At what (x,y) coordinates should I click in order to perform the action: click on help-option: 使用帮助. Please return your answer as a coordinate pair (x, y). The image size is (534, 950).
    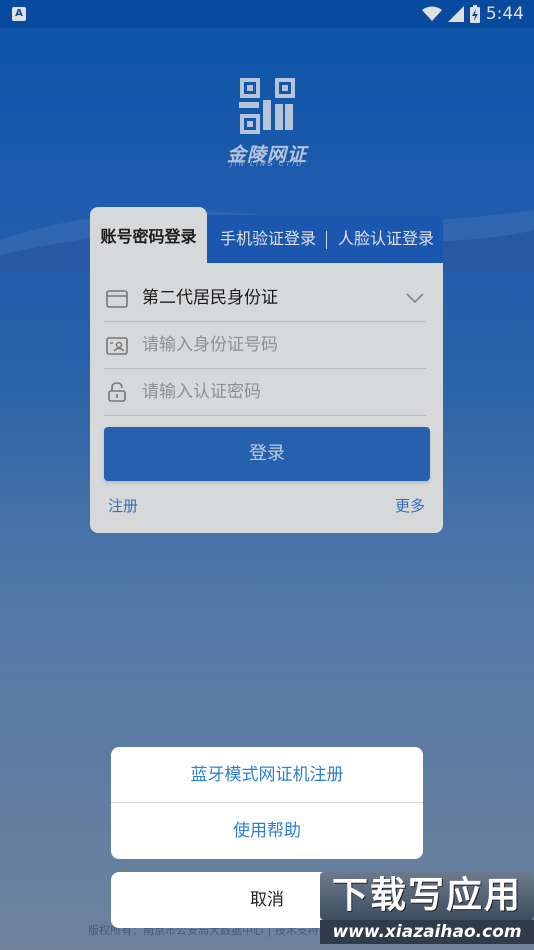
    Looking at the image, I should click on (267, 830).